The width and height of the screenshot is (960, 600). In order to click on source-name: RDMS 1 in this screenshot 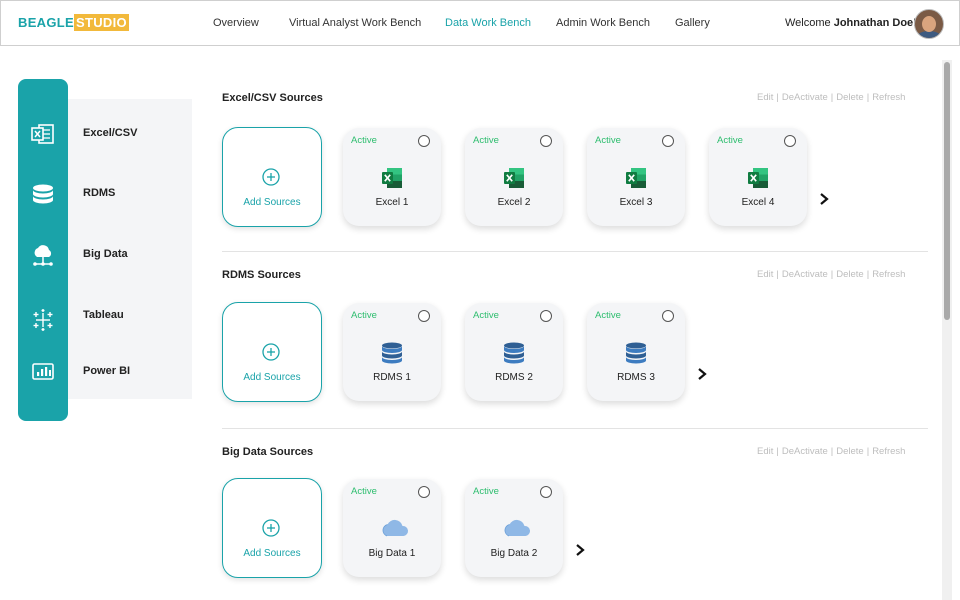, I will do `click(392, 377)`.